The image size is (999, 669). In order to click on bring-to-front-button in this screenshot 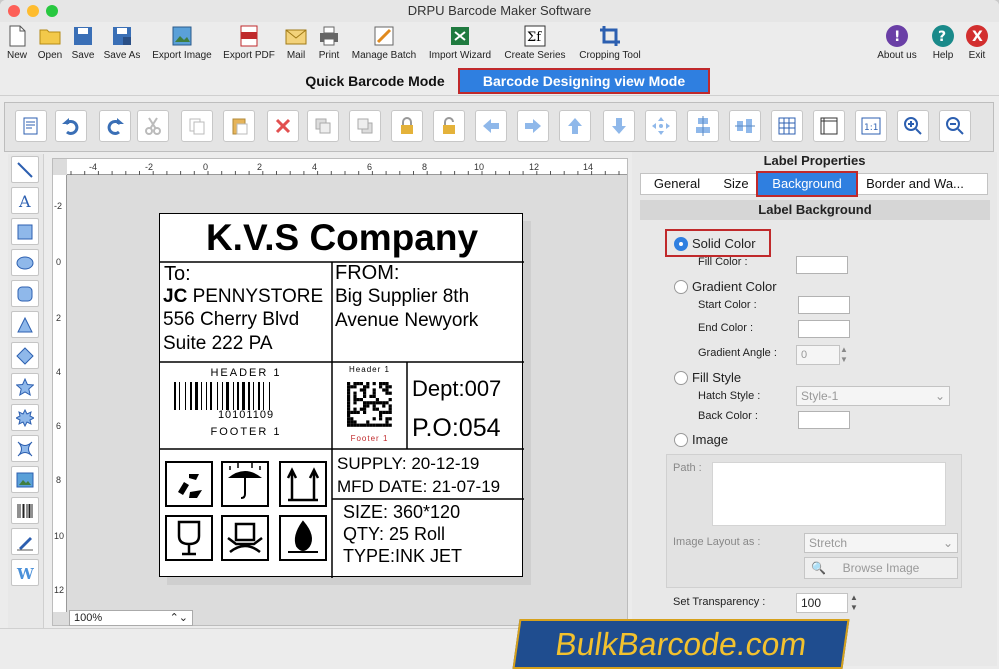, I will do `click(323, 126)`.